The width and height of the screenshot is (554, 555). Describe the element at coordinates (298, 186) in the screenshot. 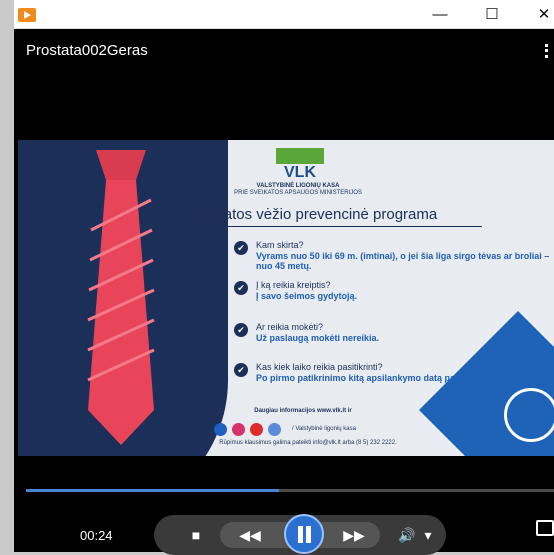

I see `org-name: VALSTYBINĖ LIGONIŲ KASA` at that location.